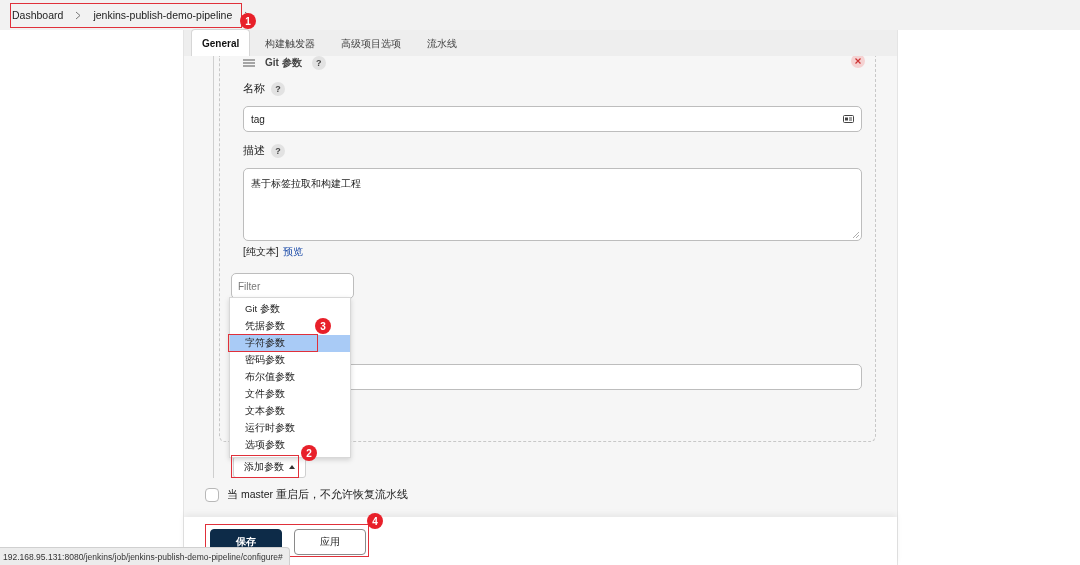 This screenshot has height=565, width=1080. I want to click on add-parameter-button: 添加参数, so click(269, 467).